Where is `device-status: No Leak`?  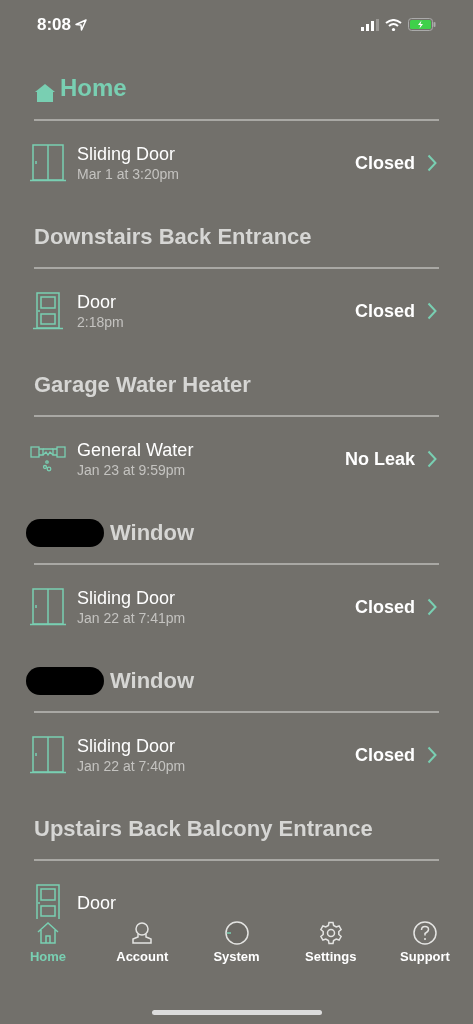 device-status: No Leak is located at coordinates (379, 459).